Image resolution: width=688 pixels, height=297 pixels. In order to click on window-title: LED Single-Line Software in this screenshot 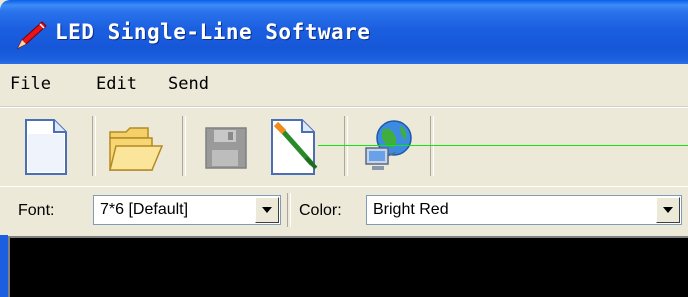, I will do `click(213, 32)`.